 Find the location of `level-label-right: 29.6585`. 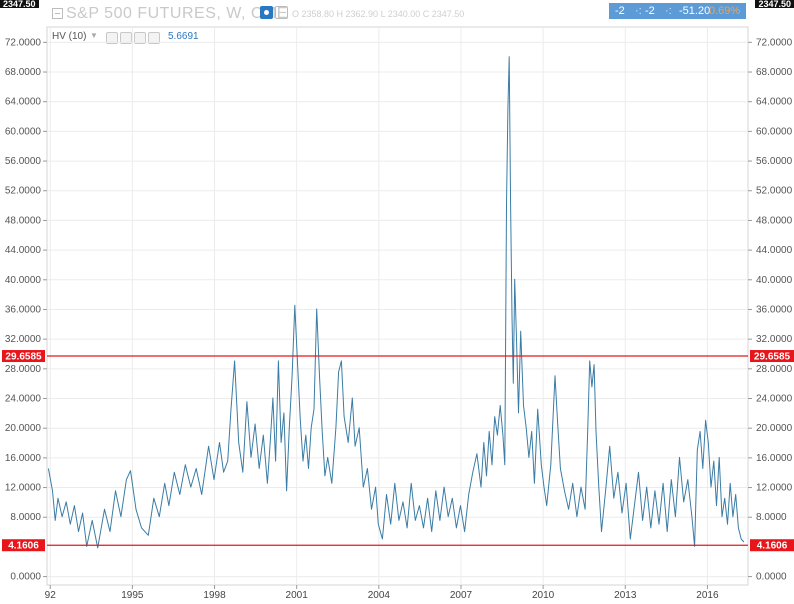

level-label-right: 29.6585 is located at coordinates (772, 357).